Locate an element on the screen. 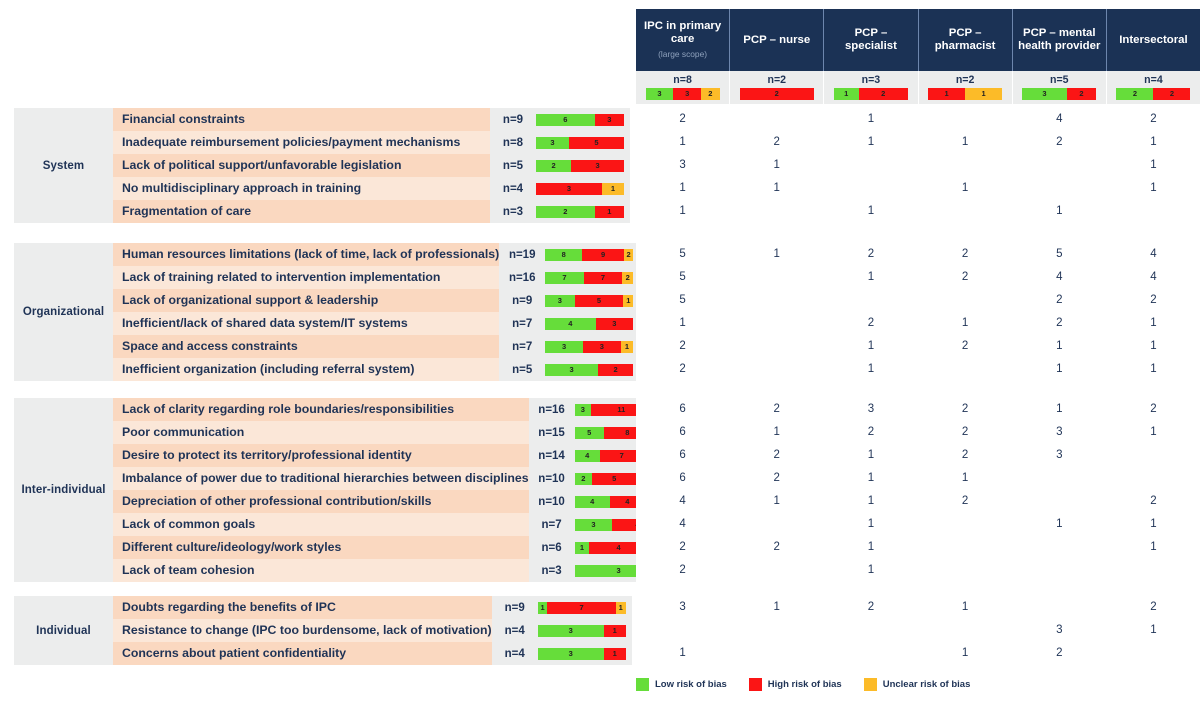 This screenshot has width=1200, height=706. risk-segment-low: 6 is located at coordinates (565, 119).